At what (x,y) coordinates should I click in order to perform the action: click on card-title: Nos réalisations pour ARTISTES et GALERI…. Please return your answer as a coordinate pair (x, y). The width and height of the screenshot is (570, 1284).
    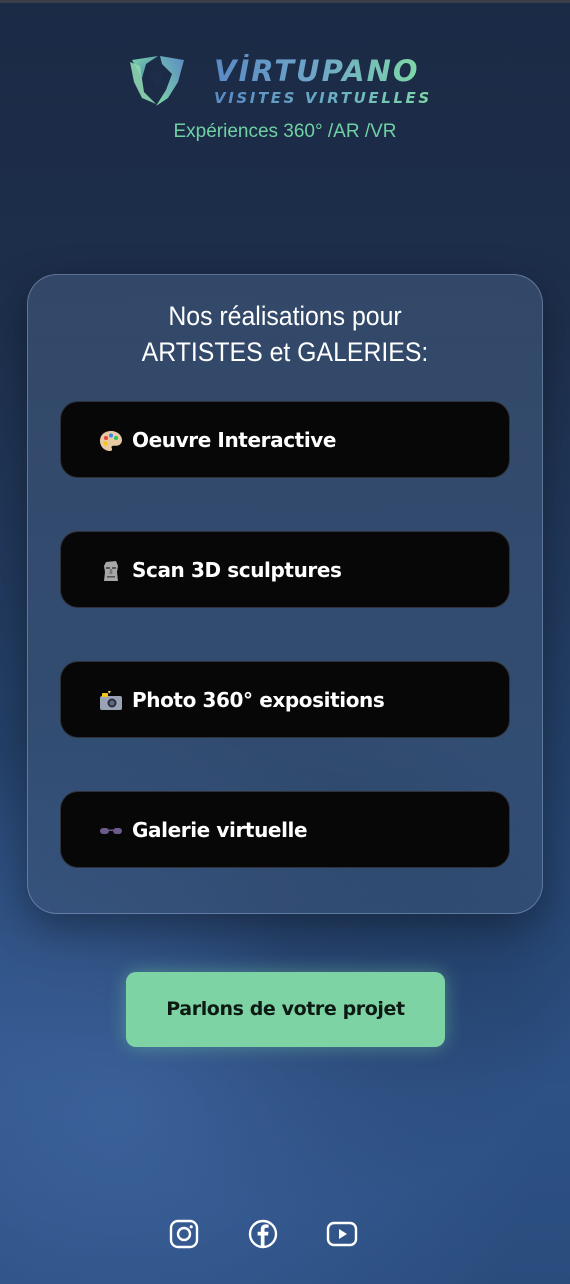
    Looking at the image, I should click on (285, 334).